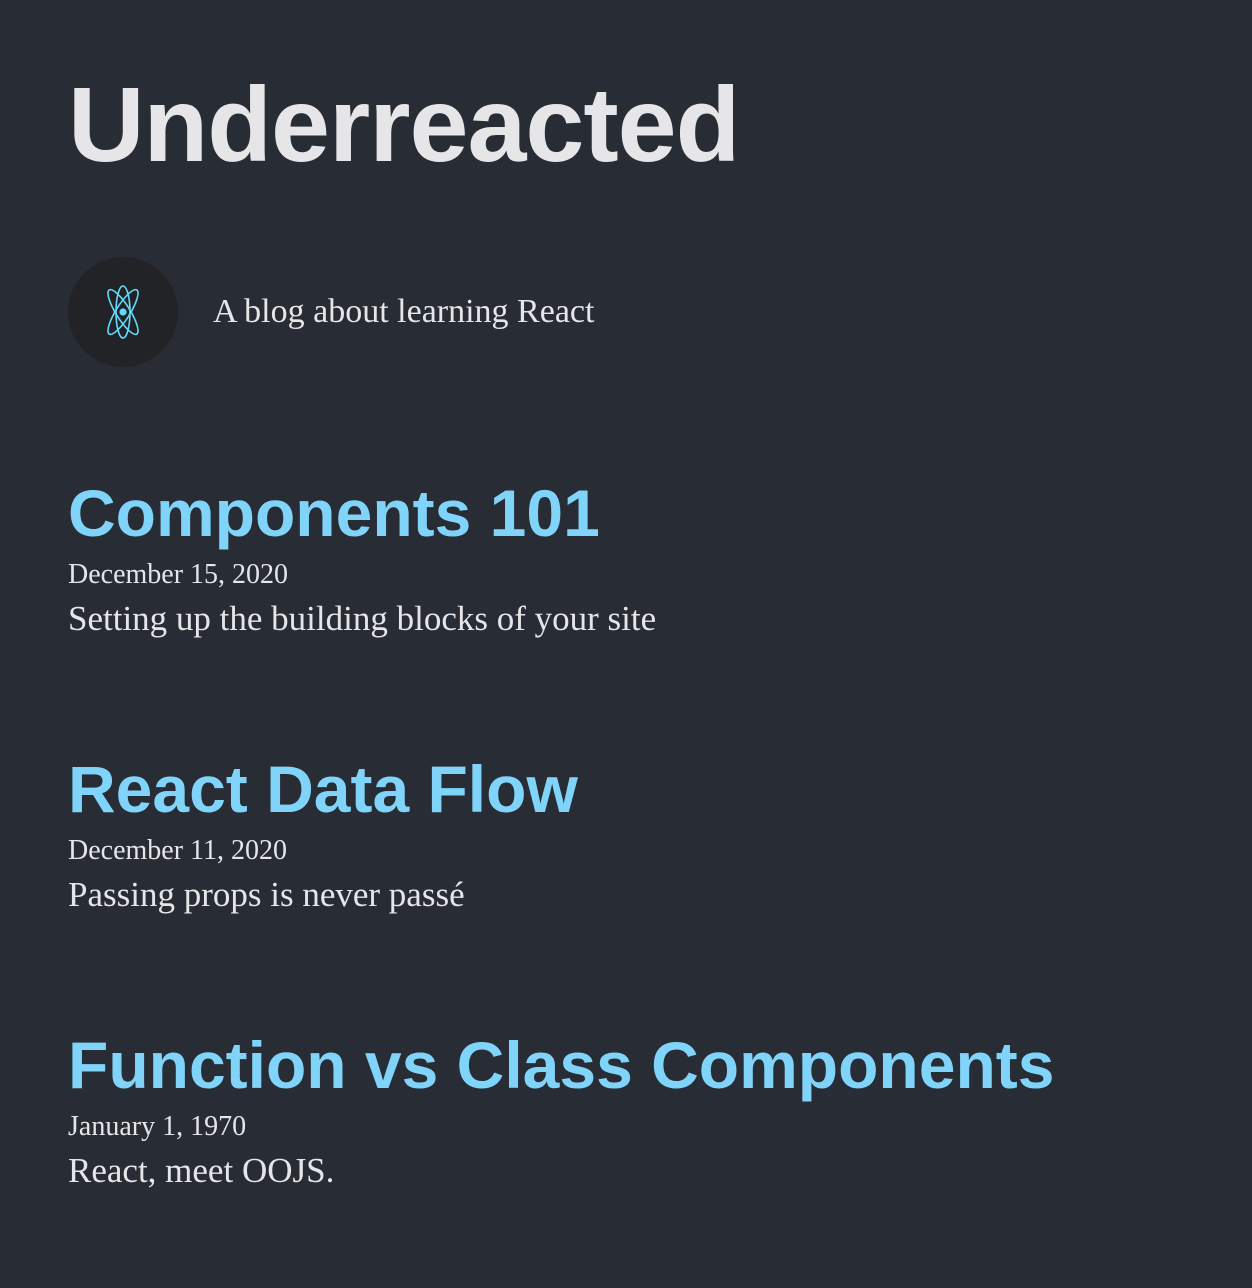 The width and height of the screenshot is (1252, 1288). What do you see at coordinates (648, 513) in the screenshot?
I see `post-title-link: Components 101` at bounding box center [648, 513].